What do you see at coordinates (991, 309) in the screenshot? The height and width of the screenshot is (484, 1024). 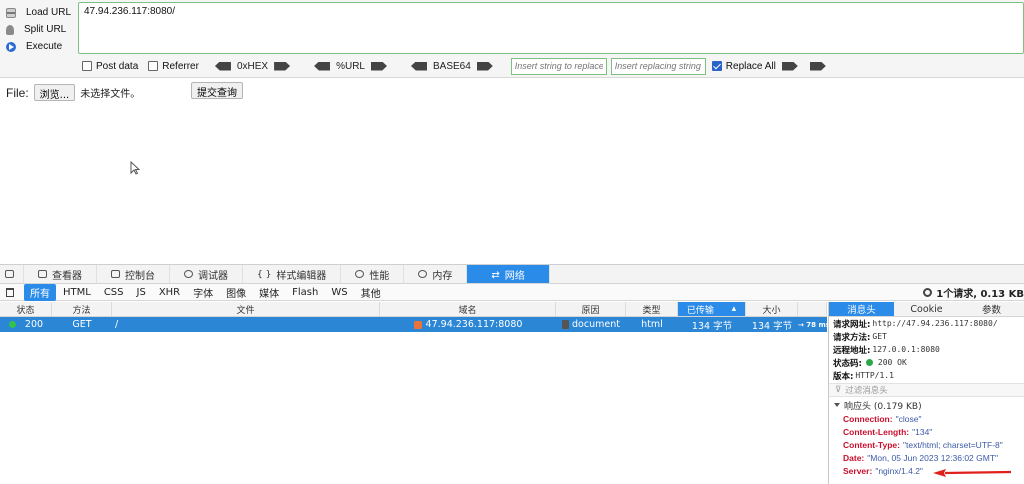 I see `tab-params: 参数` at bounding box center [991, 309].